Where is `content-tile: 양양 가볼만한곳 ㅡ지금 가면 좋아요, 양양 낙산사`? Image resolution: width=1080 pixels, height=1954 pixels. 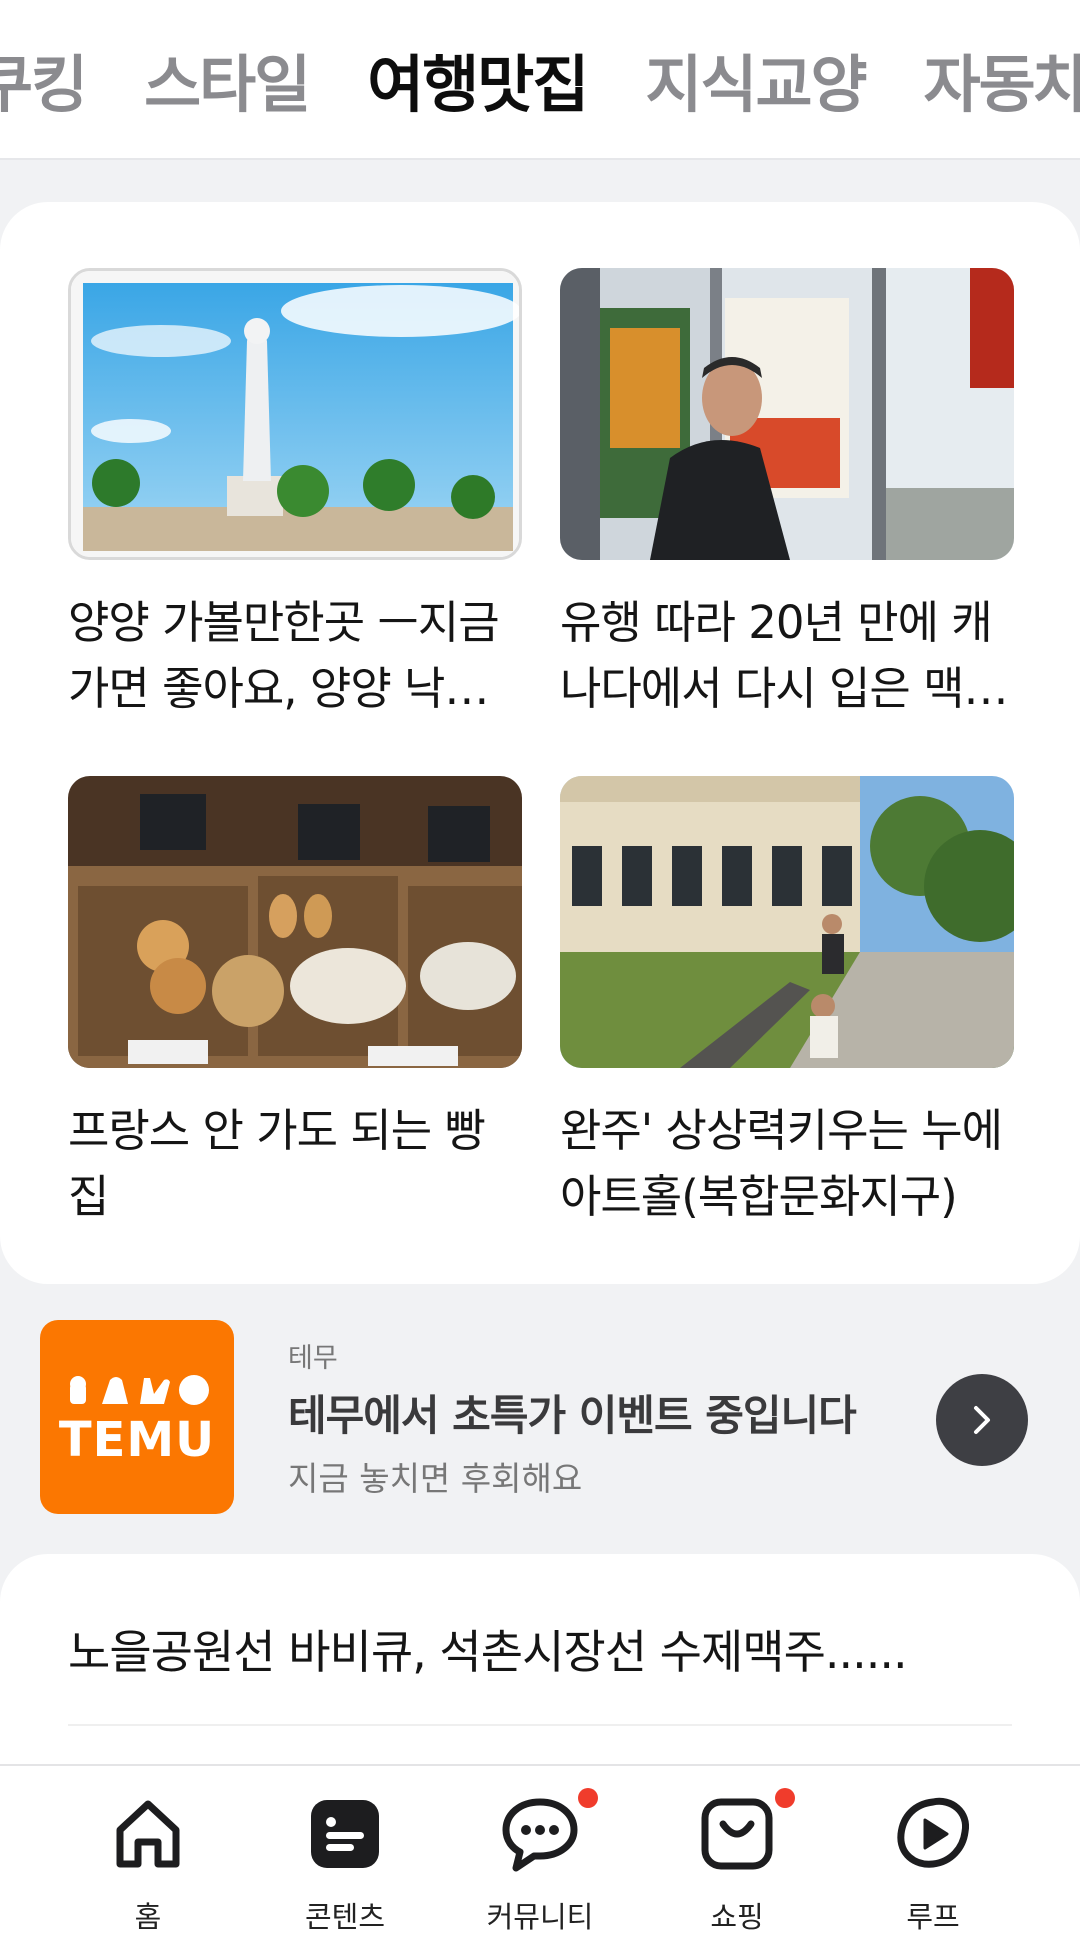
content-tile: 양양 가볼만한곳 ㅡ지금 가면 좋아요, 양양 낙산사 is located at coordinates (295, 495).